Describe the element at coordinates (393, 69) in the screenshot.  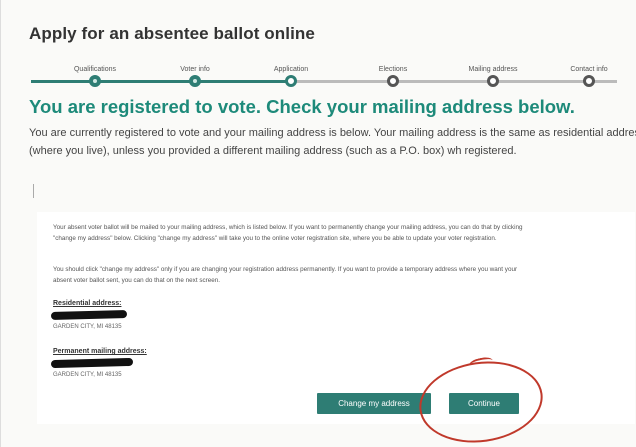
I see `step-label-elections: Elections` at that location.